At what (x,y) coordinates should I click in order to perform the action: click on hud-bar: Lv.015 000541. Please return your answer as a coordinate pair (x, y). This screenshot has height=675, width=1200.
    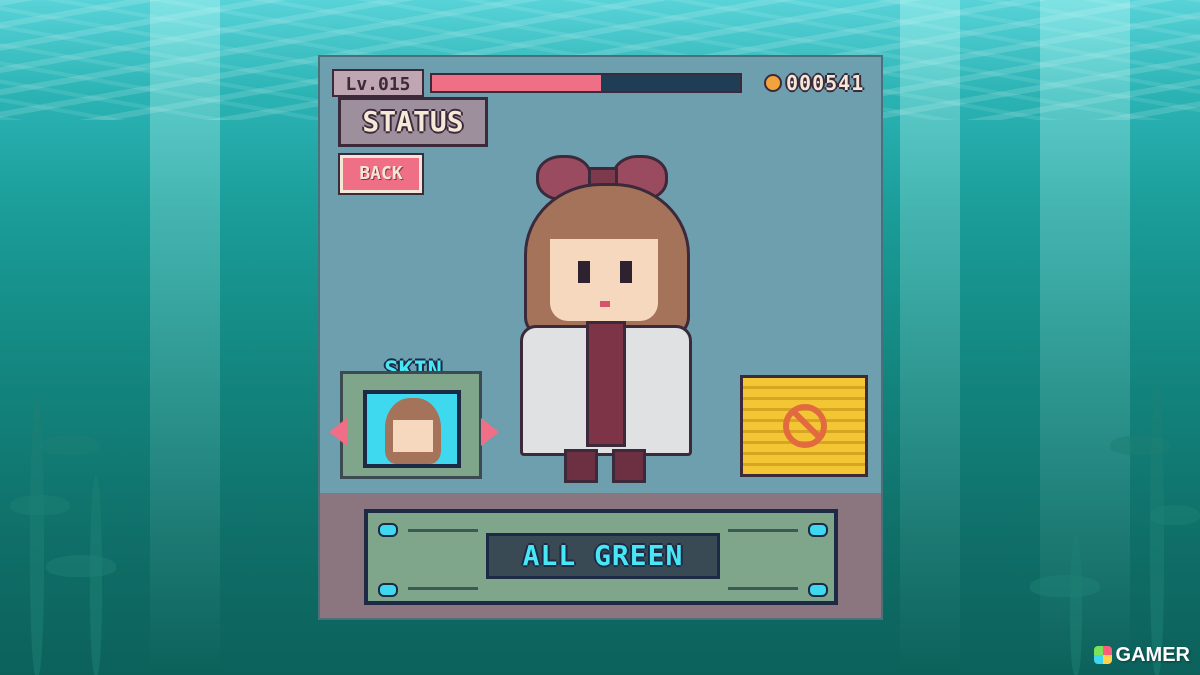
    Looking at the image, I should click on (602, 83).